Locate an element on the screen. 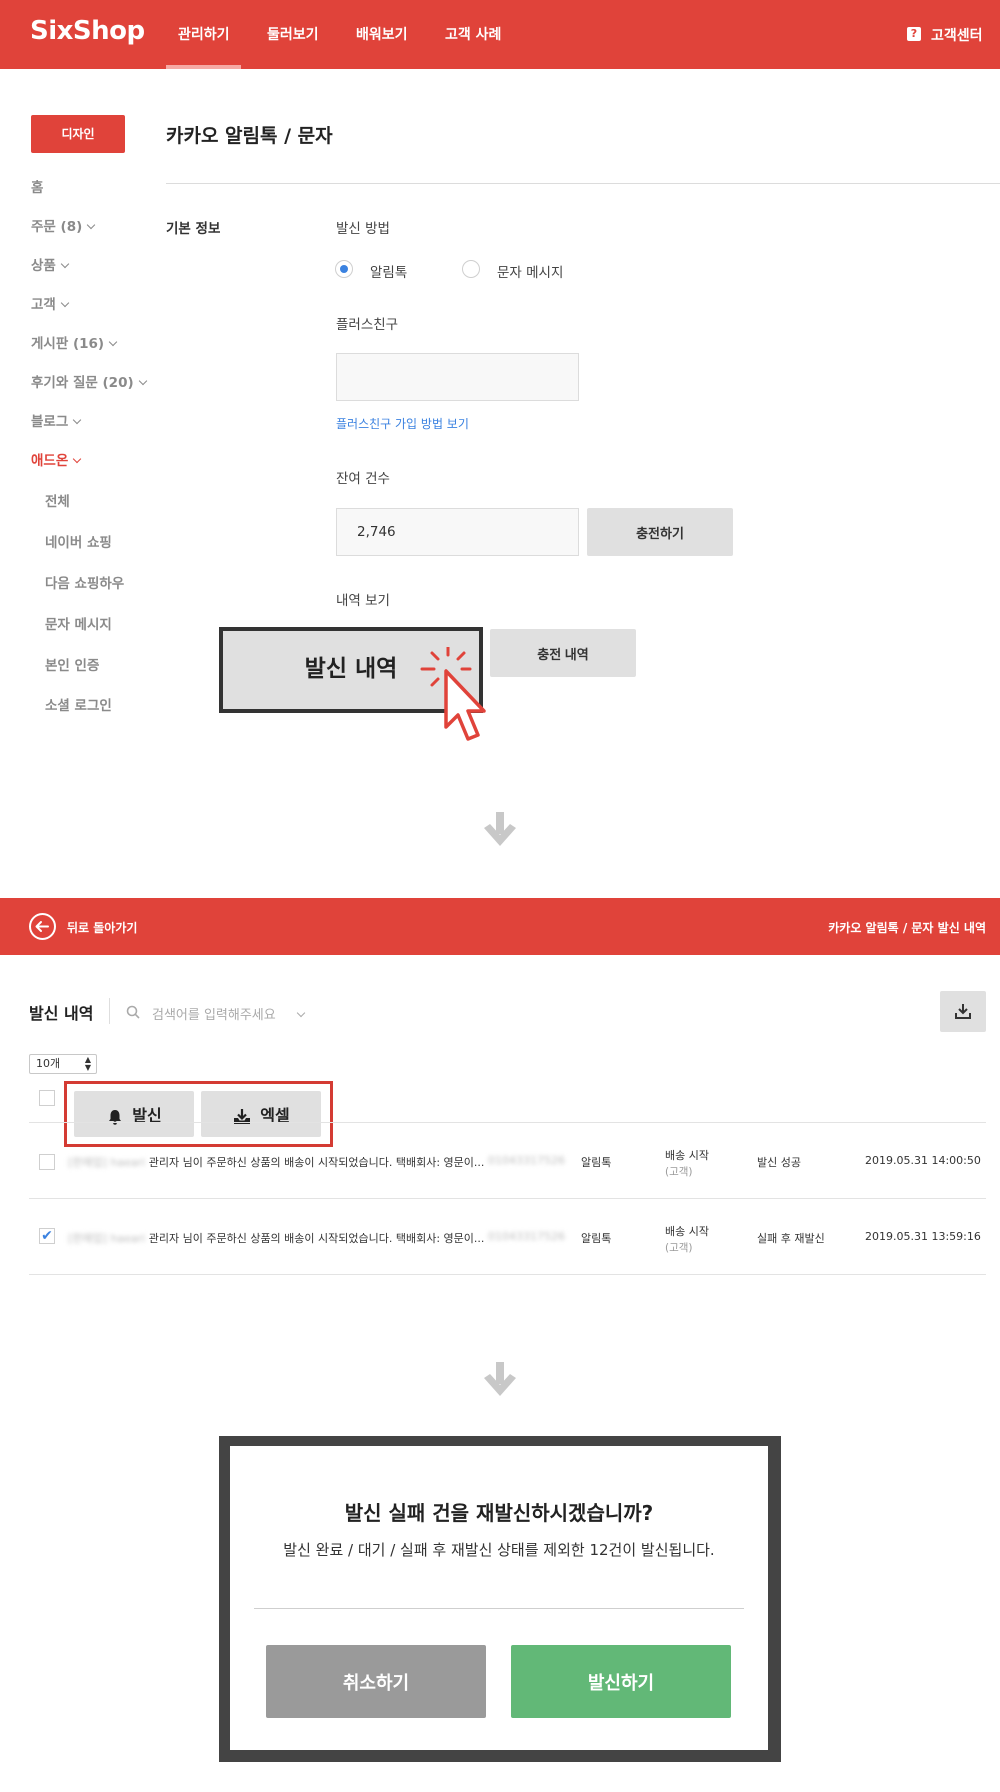 This screenshot has width=1000, height=1792. sidebar-subitem-all: 전체 is located at coordinates (57, 500).